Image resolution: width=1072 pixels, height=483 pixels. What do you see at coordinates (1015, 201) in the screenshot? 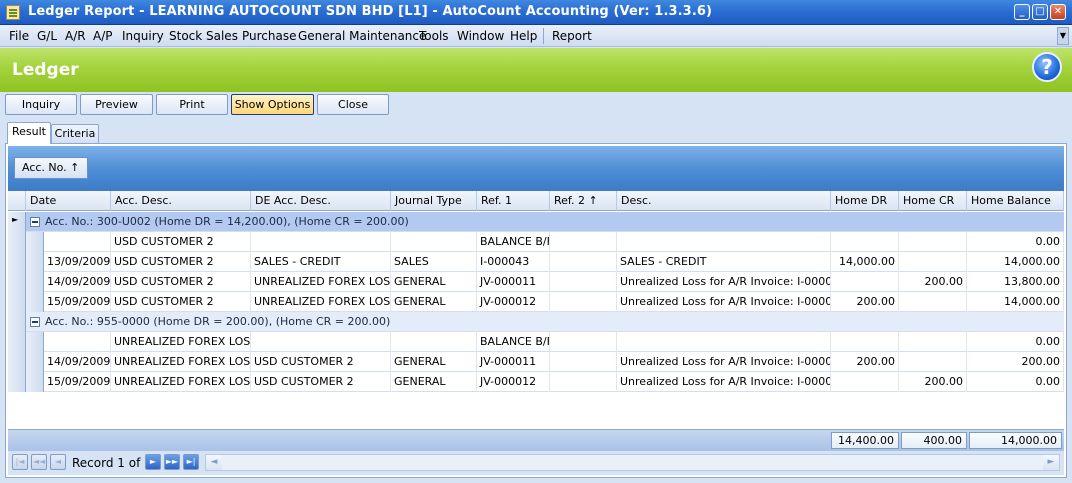
I see `col-home-balance: Home Balance` at bounding box center [1015, 201].